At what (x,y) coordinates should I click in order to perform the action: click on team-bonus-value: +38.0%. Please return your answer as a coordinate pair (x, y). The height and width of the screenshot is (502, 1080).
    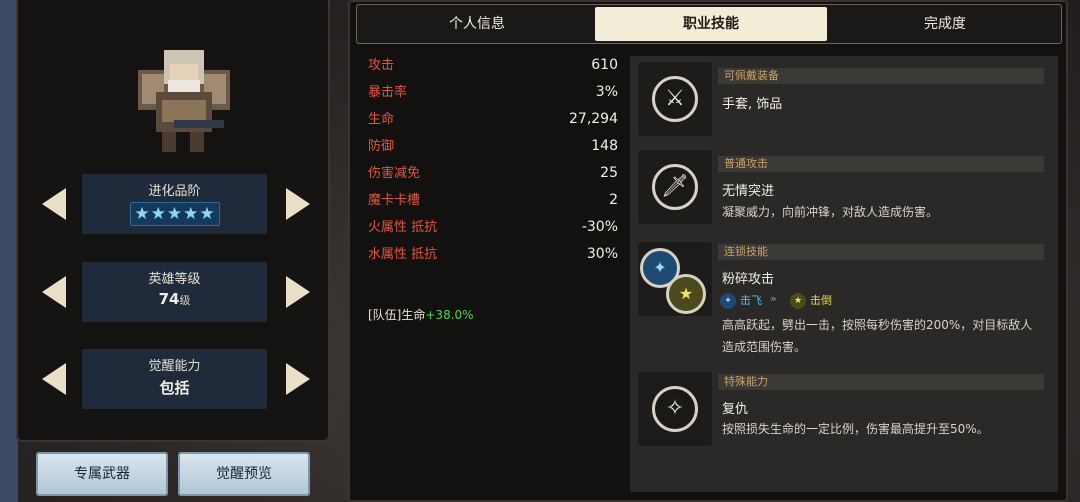
    Looking at the image, I should click on (449, 315).